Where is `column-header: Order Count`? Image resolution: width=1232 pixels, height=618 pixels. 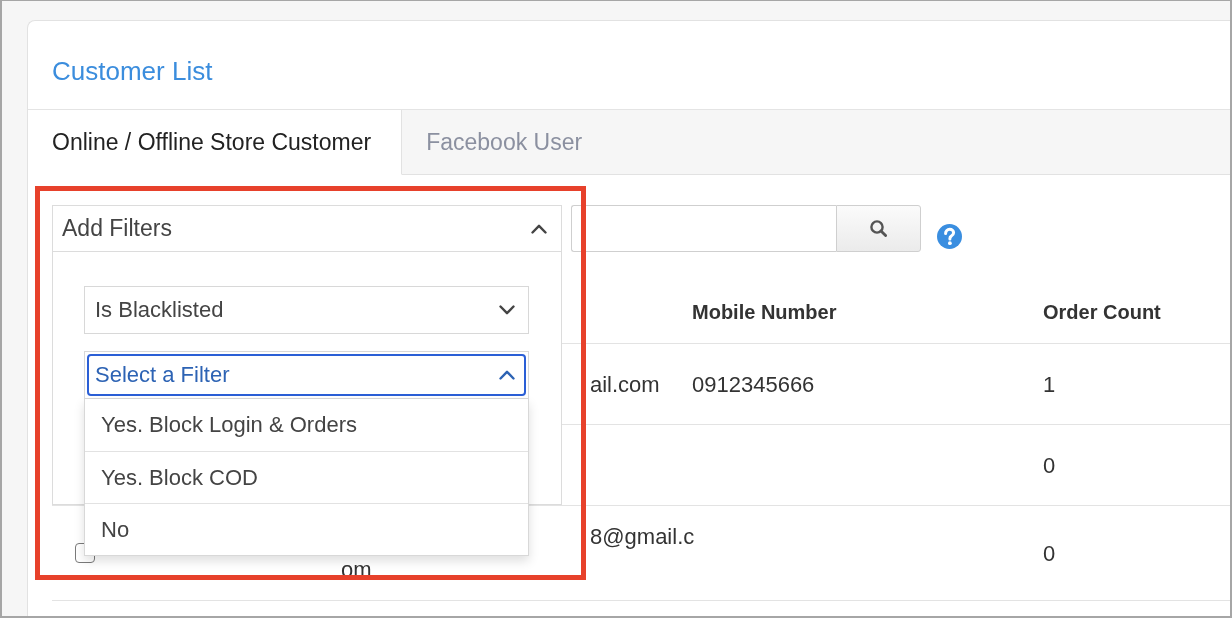
column-header: Order Count is located at coordinates (1102, 312).